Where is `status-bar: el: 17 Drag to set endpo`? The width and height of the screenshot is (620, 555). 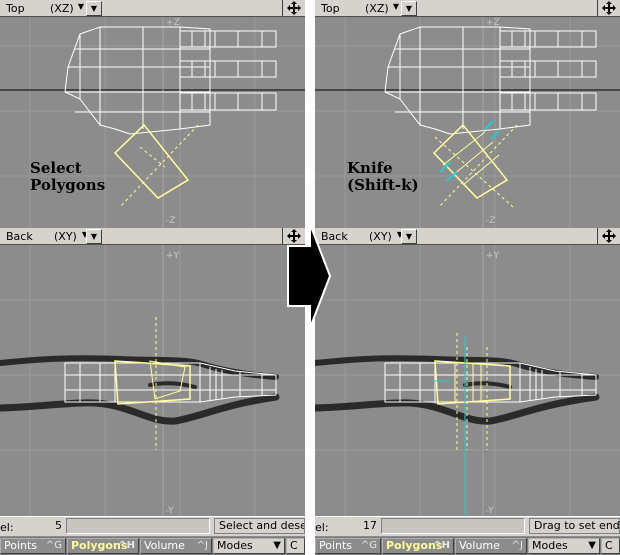
status-bar: el: 17 Drag to set endpo is located at coordinates (467, 526).